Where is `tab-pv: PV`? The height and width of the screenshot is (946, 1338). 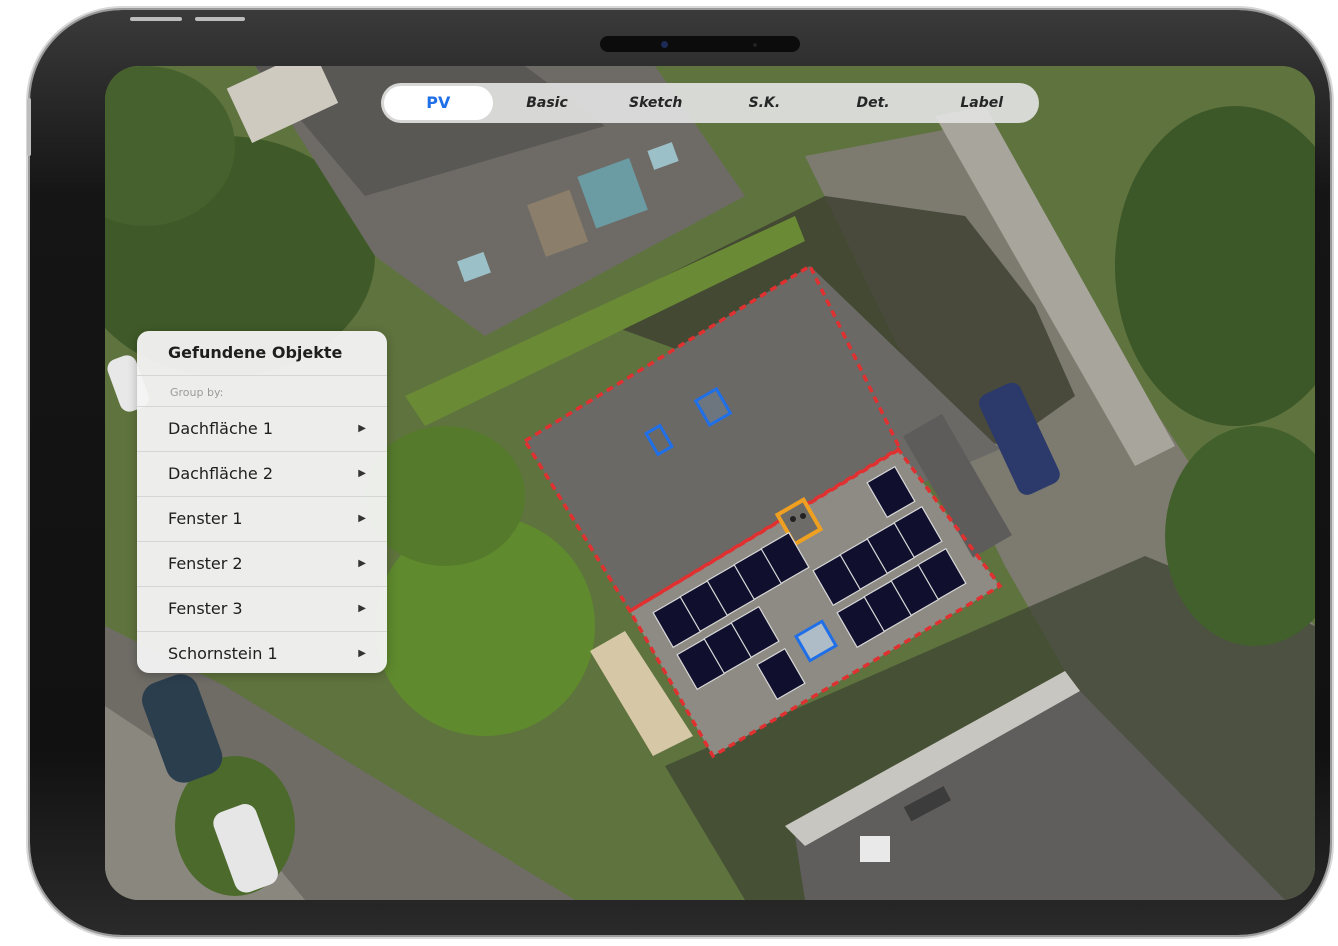 tab-pv: PV is located at coordinates (438, 103).